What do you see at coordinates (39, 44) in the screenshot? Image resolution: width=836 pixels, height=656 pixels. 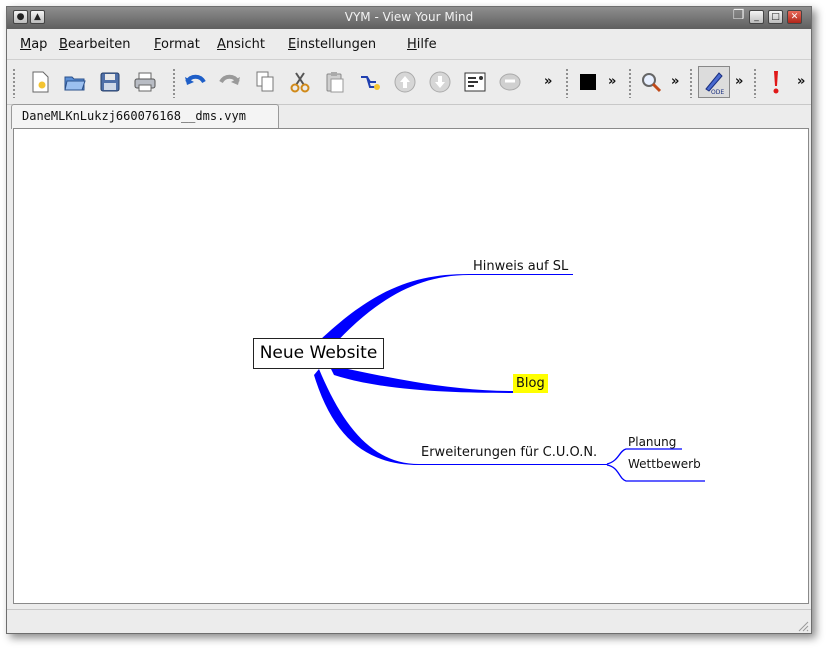 I see `menu-map-label: ap` at bounding box center [39, 44].